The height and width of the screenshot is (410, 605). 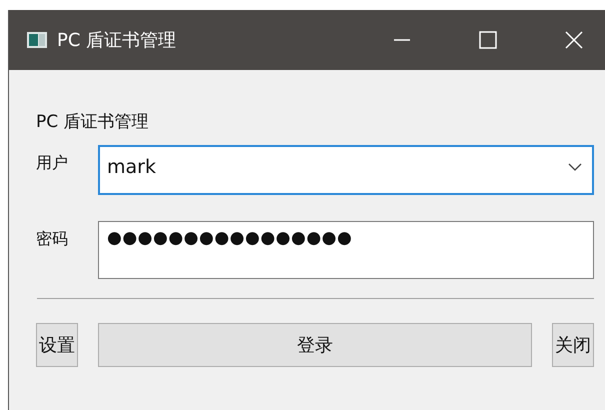 What do you see at coordinates (575, 167) in the screenshot?
I see `caret-icon` at bounding box center [575, 167].